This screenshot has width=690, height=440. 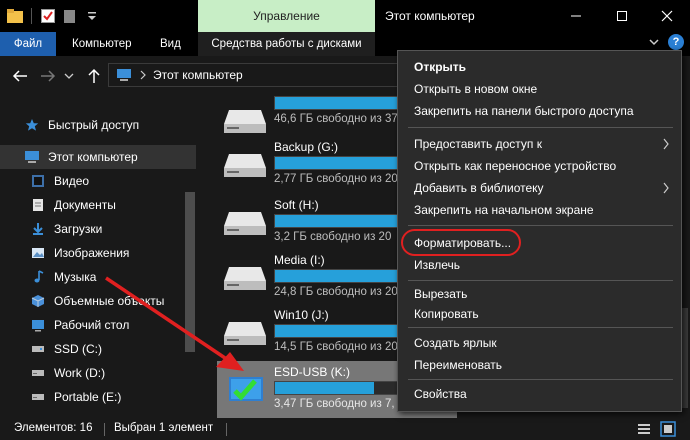 I want to click on sidebar-item-documents: Документы, so click(x=98, y=205).